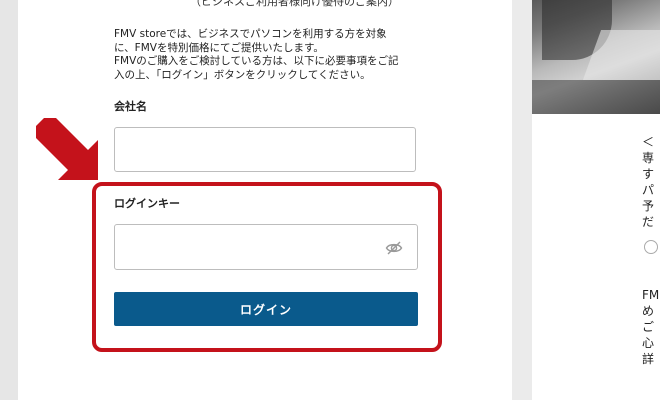 This screenshot has height=400, width=660. I want to click on intro-line: に、FMVを特別価格にてご提供いたします。, so click(219, 47).